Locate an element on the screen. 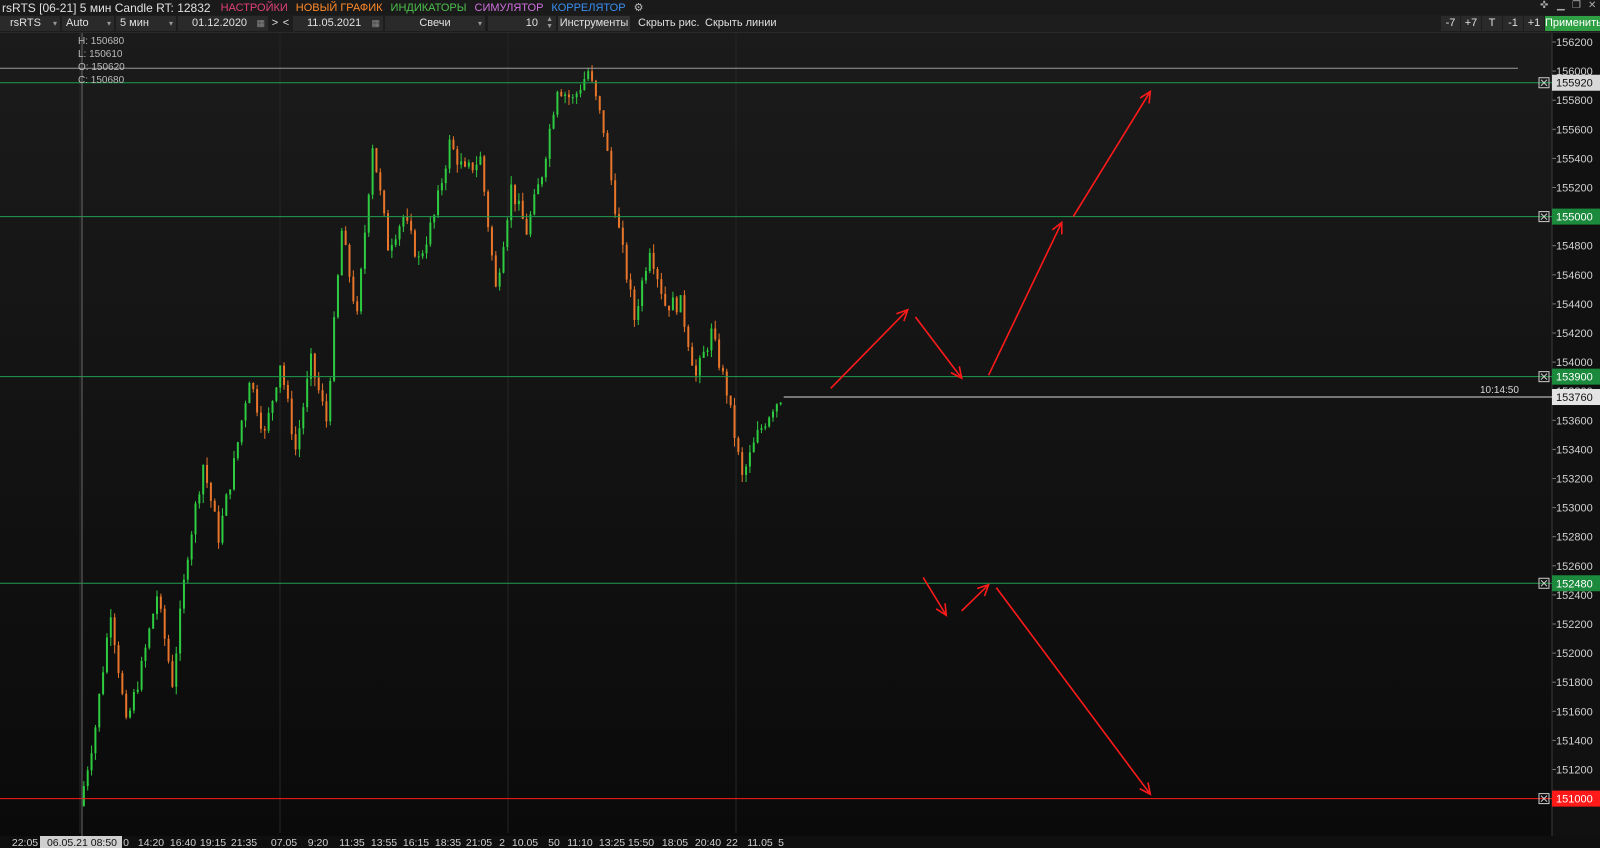 This screenshot has width=1600, height=848. instruments-button: Инструменты is located at coordinates (594, 23).